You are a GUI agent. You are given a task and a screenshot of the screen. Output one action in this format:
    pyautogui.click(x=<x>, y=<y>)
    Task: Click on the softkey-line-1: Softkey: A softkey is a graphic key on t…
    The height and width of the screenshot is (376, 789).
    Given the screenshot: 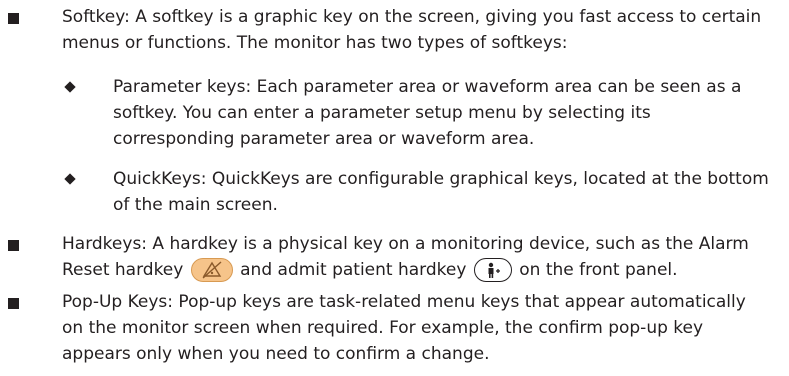 What is the action you would take?
    pyautogui.click(x=412, y=17)
    